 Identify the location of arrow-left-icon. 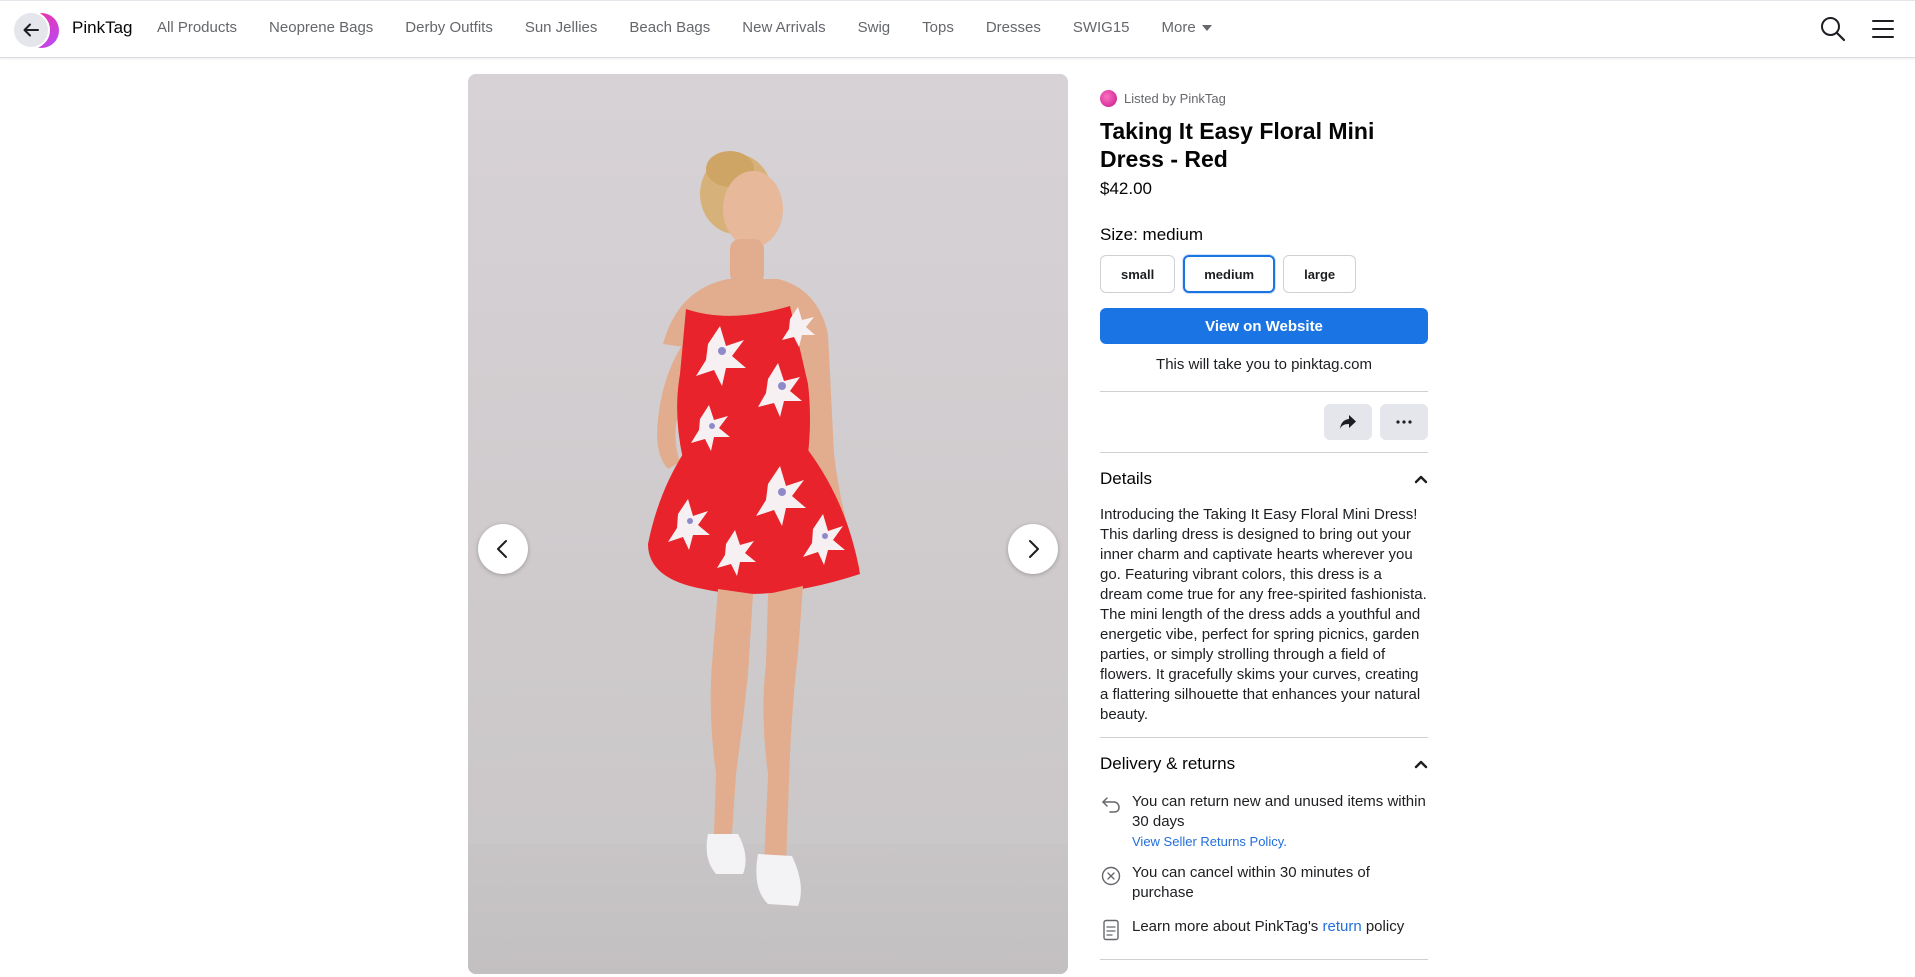
(31, 30).